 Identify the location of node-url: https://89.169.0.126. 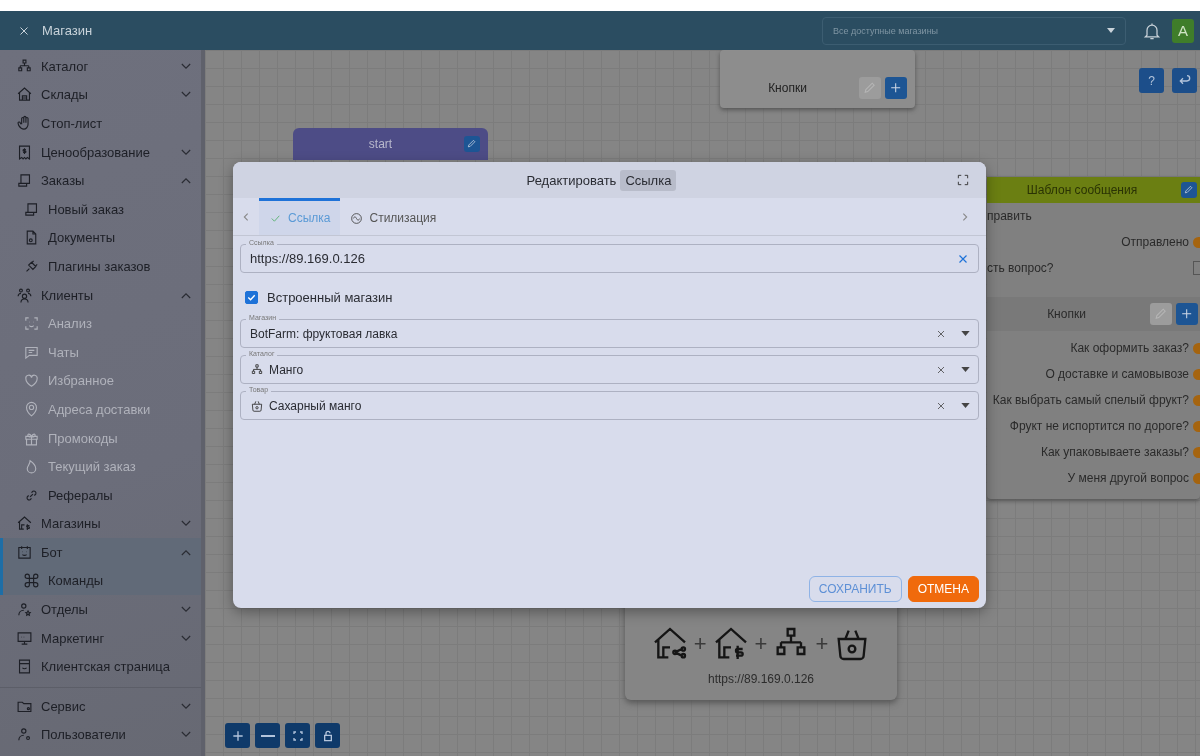
(761, 679).